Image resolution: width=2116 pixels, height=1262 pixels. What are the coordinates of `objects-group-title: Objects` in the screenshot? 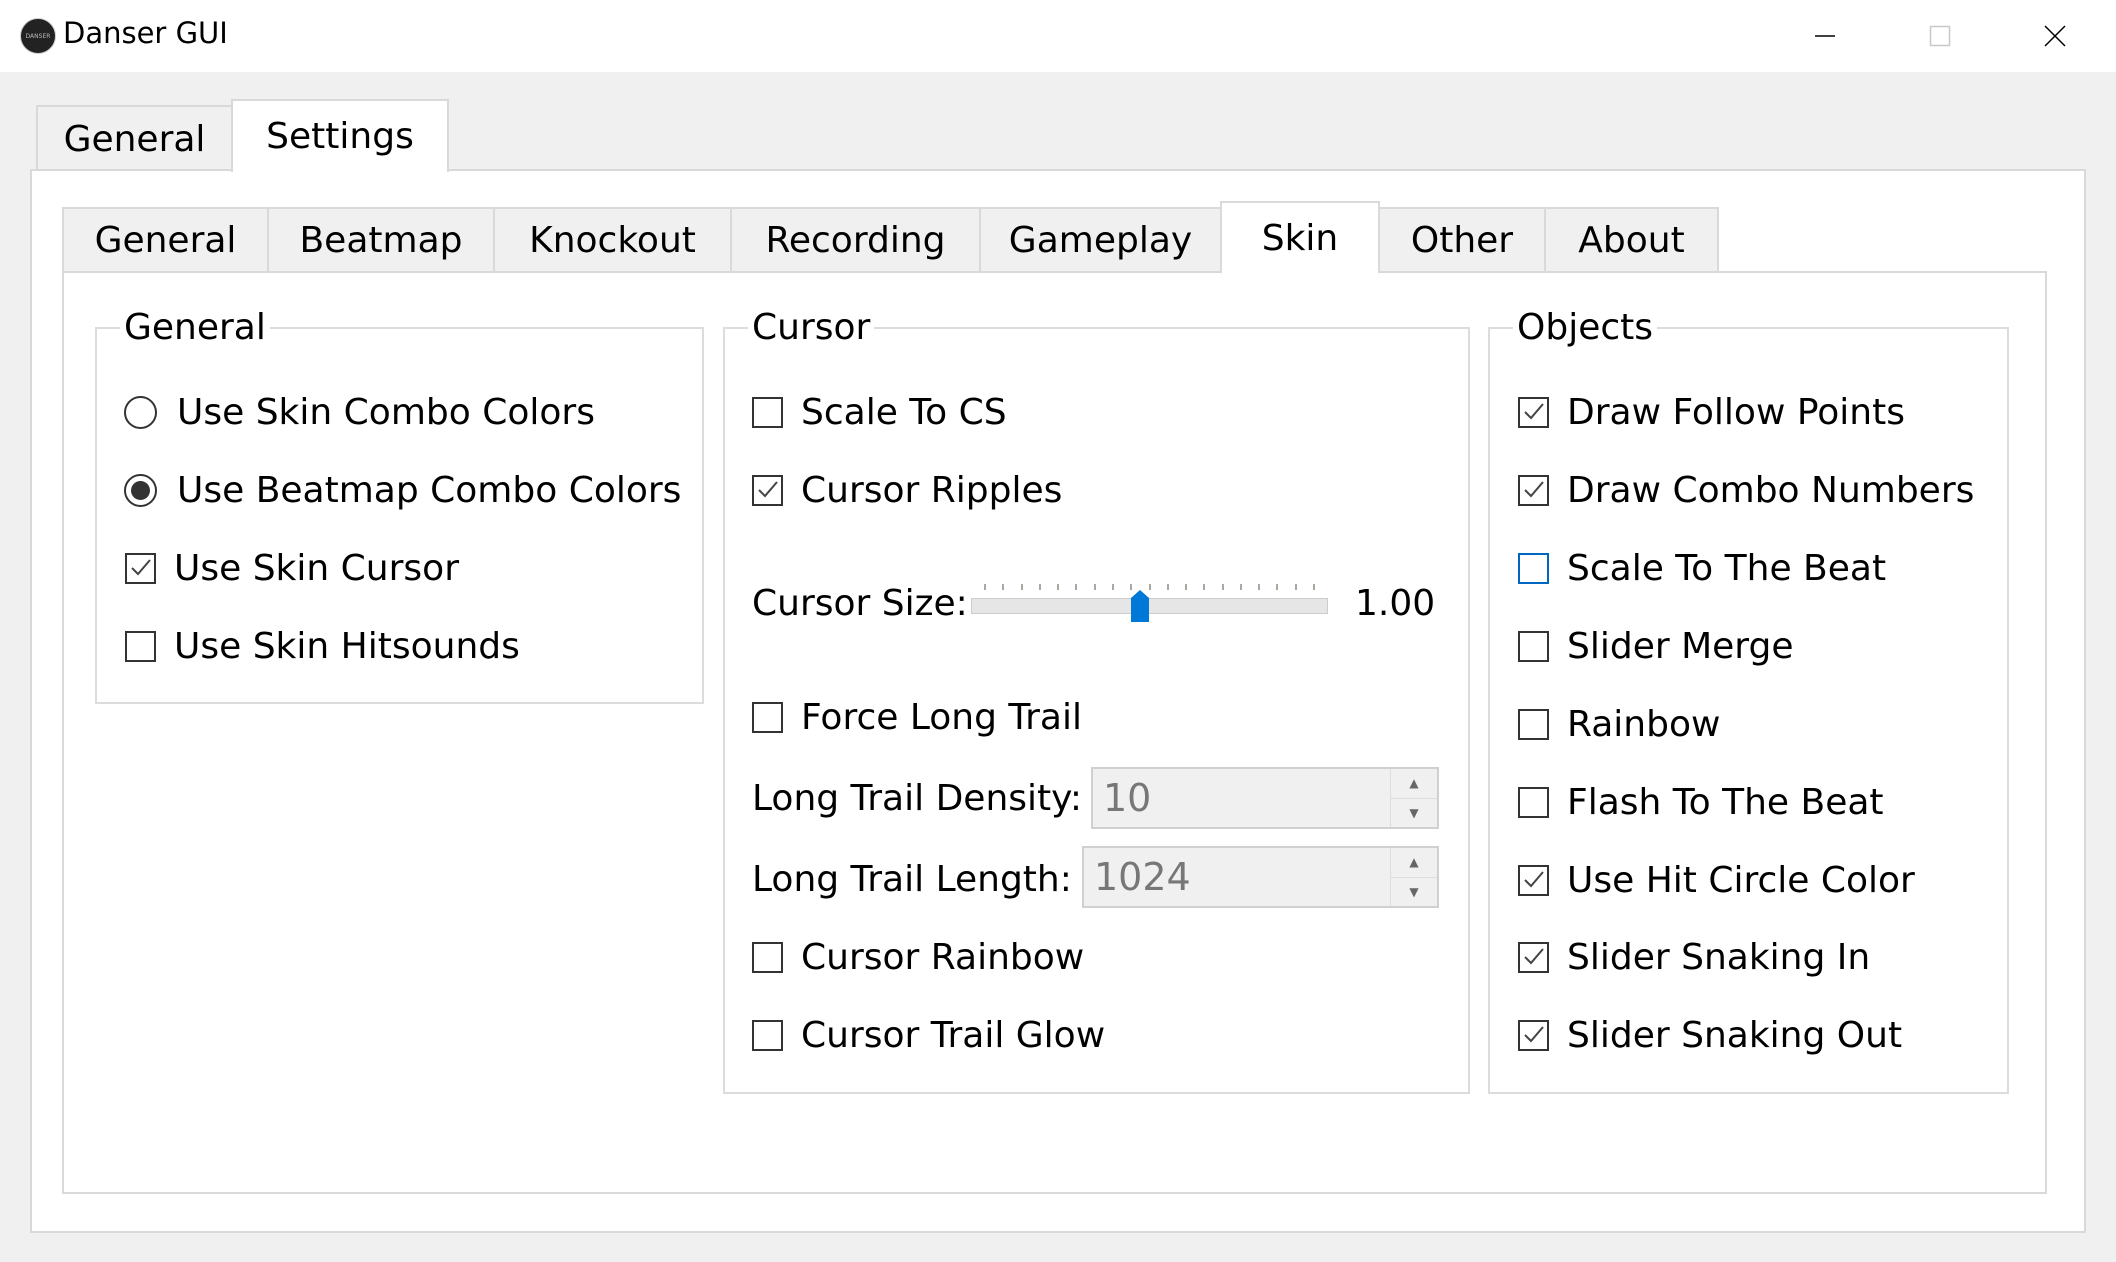 It's located at (1585, 328).